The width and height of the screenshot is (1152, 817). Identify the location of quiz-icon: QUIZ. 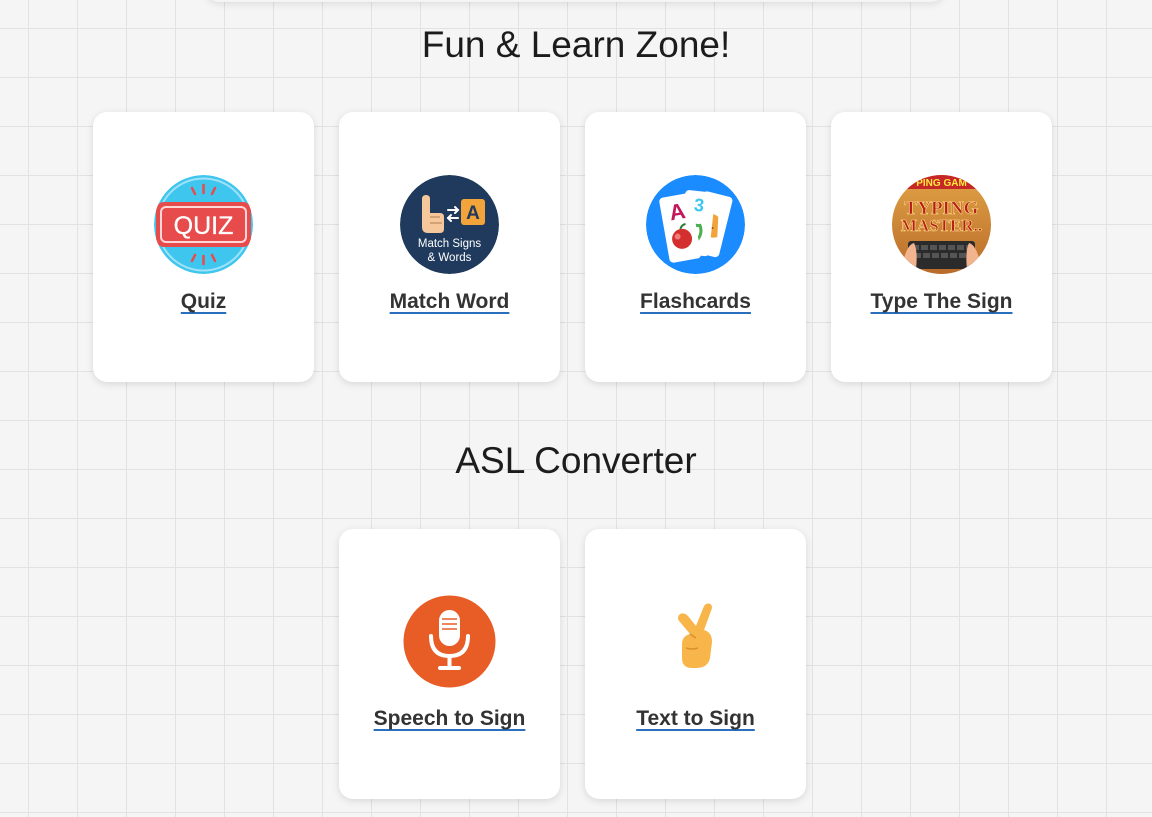
(203, 224).